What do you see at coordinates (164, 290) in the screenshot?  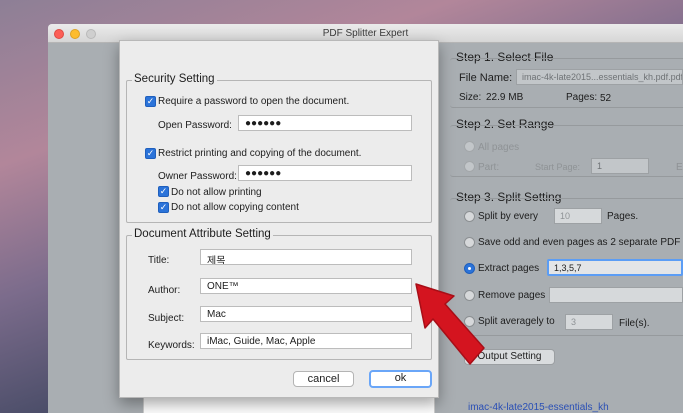 I see `author-label: Author:` at bounding box center [164, 290].